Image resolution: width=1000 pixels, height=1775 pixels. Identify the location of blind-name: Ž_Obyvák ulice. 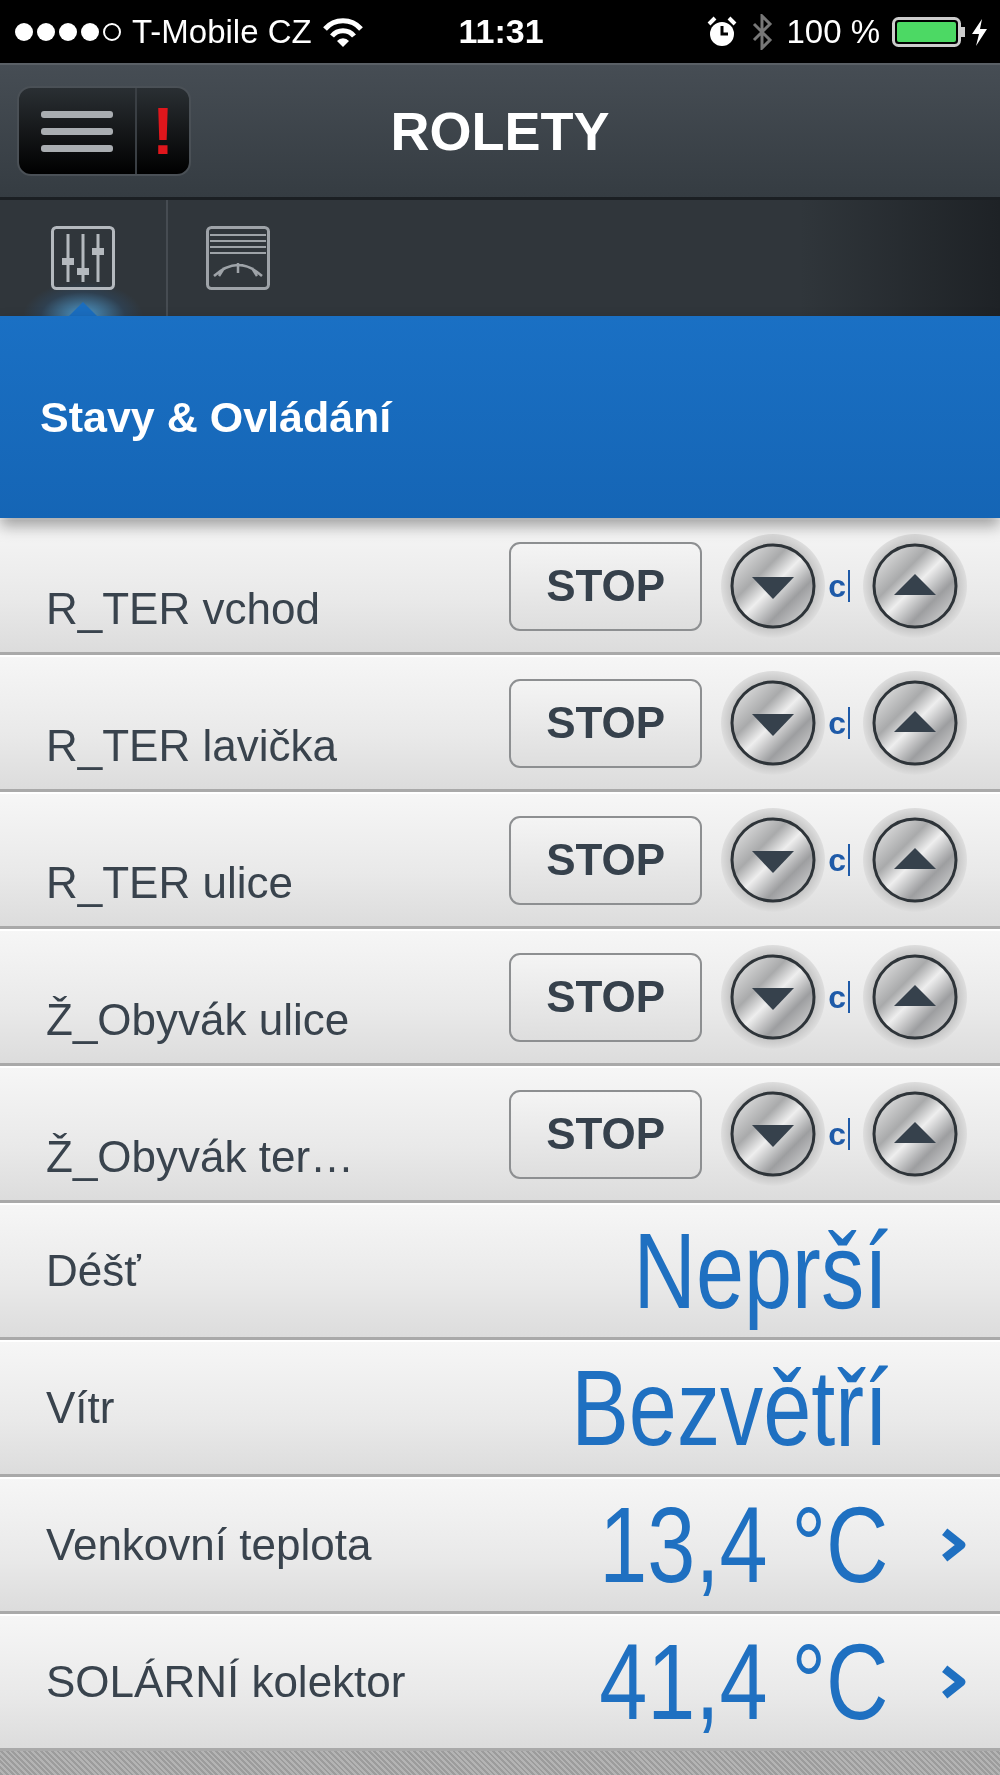
(198, 1020).